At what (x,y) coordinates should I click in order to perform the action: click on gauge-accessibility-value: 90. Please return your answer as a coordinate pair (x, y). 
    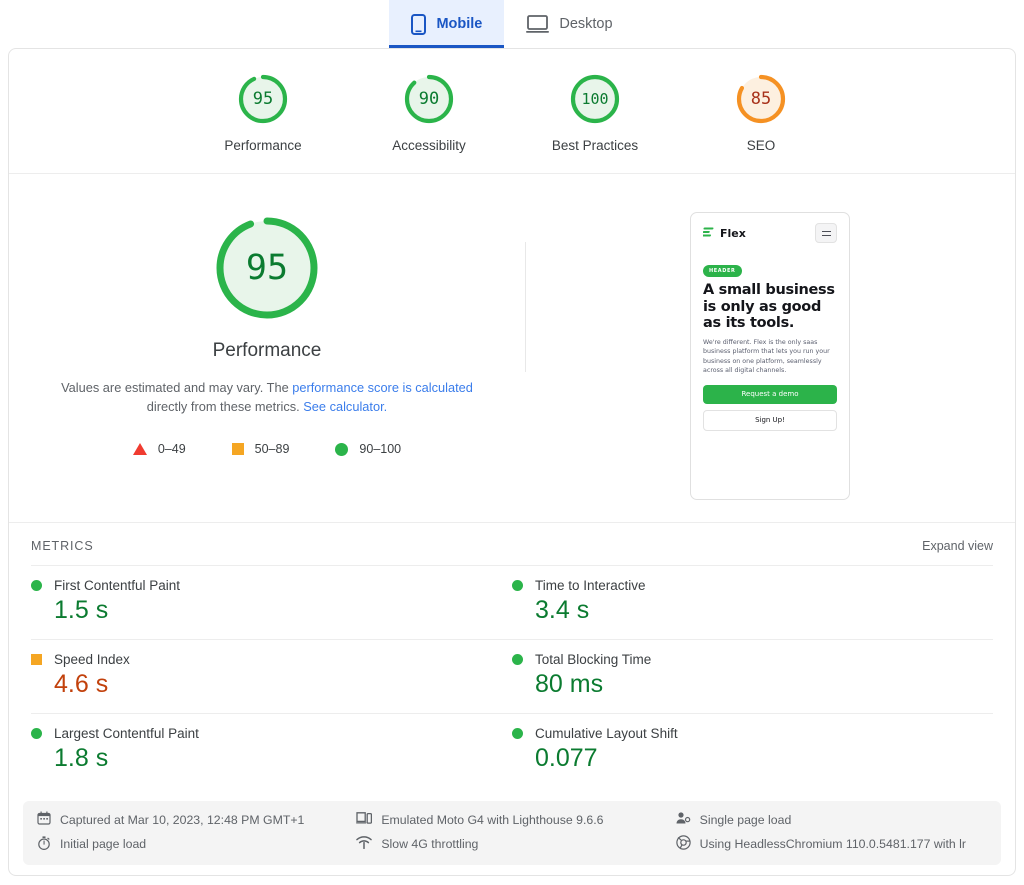
    Looking at the image, I should click on (429, 99).